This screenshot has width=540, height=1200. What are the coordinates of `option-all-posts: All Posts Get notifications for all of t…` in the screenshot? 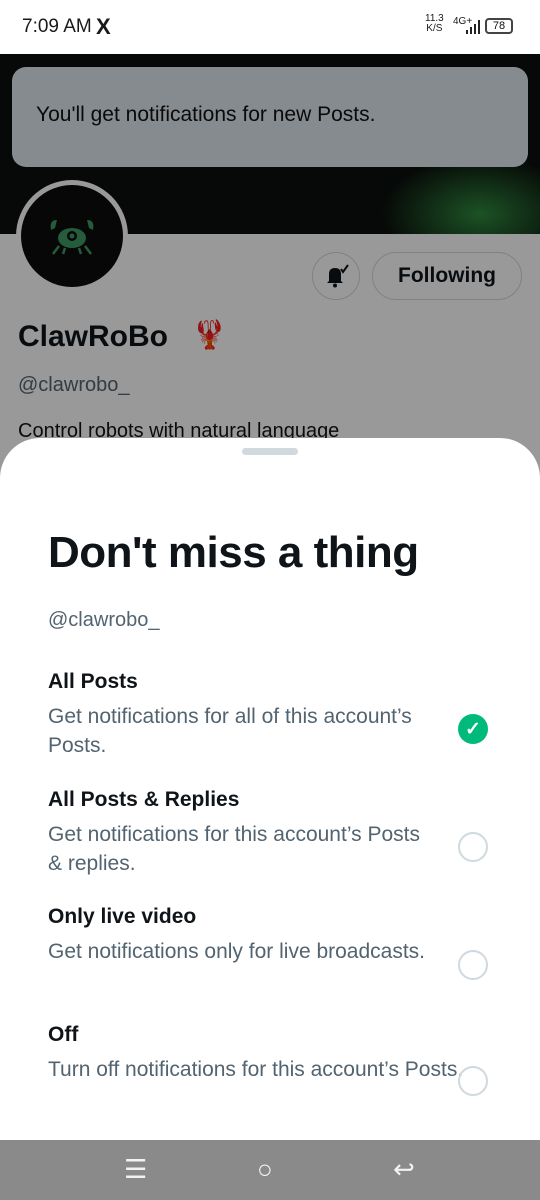 It's located at (270, 713).